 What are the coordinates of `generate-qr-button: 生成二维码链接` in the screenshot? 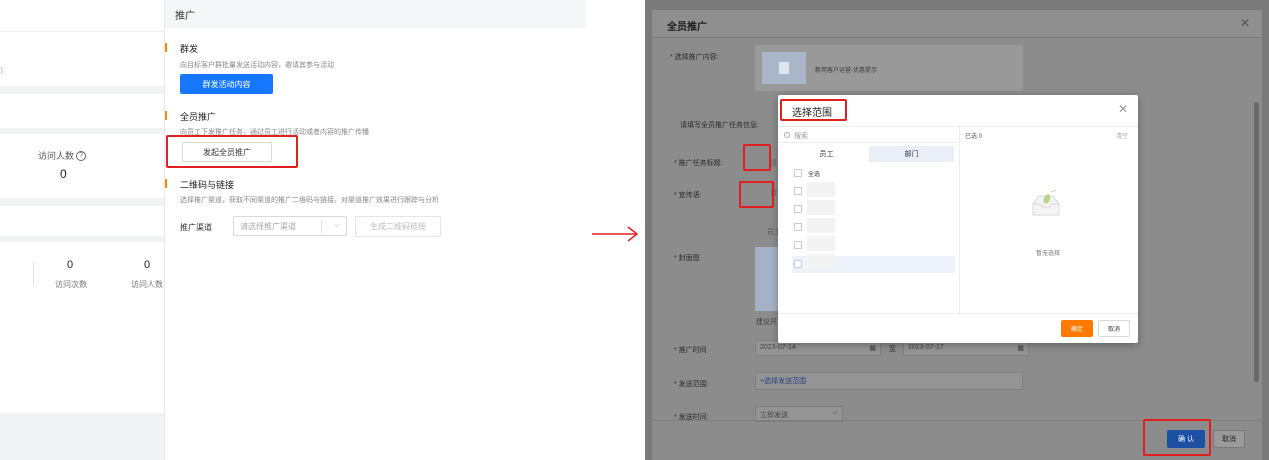 It's located at (398, 226).